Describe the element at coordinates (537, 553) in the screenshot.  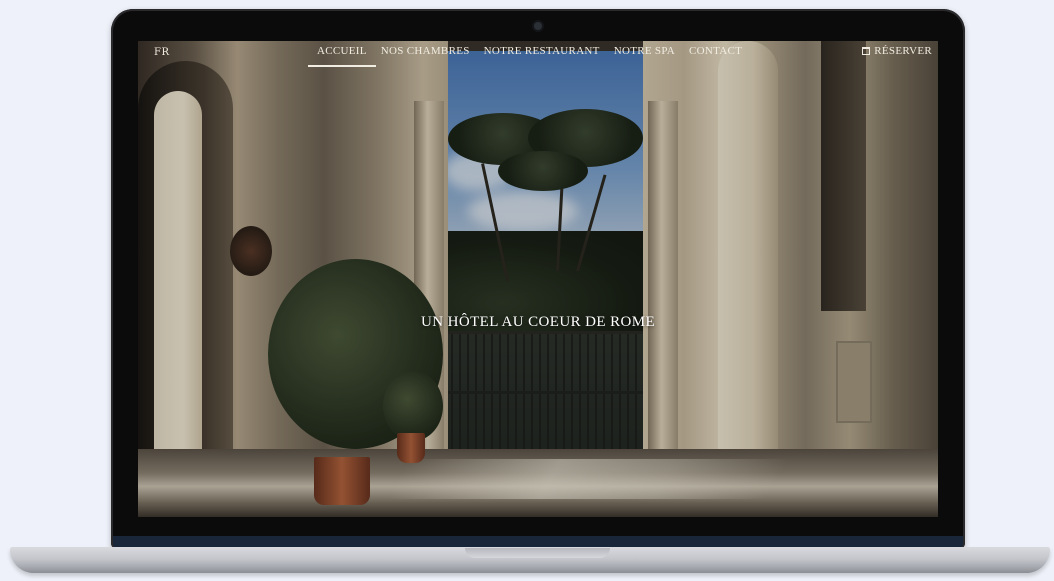
I see `laptop-notch` at that location.